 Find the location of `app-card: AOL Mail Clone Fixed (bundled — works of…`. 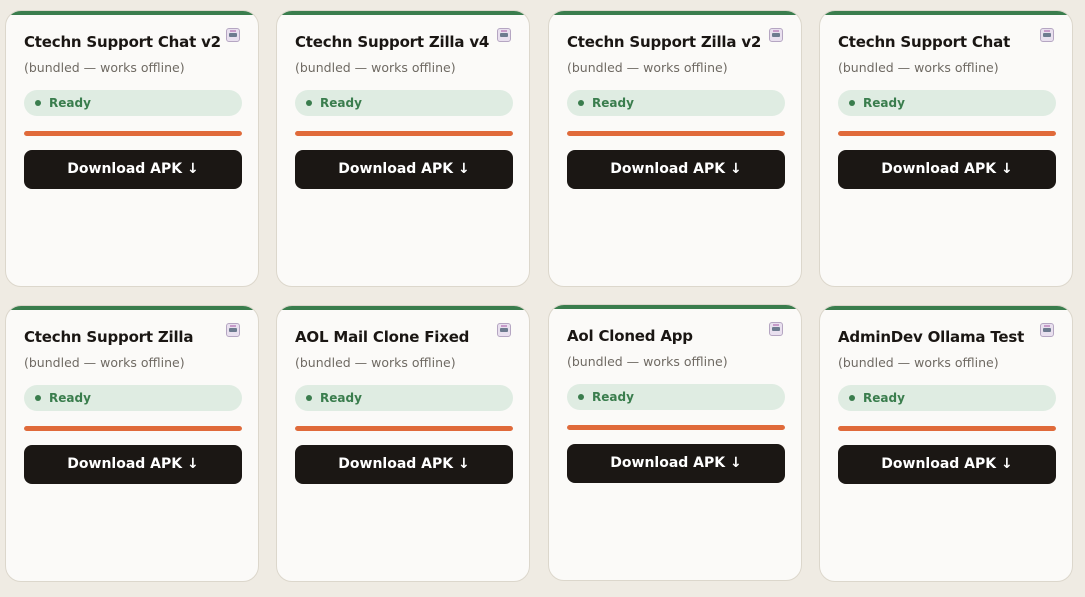

app-card: AOL Mail Clone Fixed (bundled — works of… is located at coordinates (403, 443).